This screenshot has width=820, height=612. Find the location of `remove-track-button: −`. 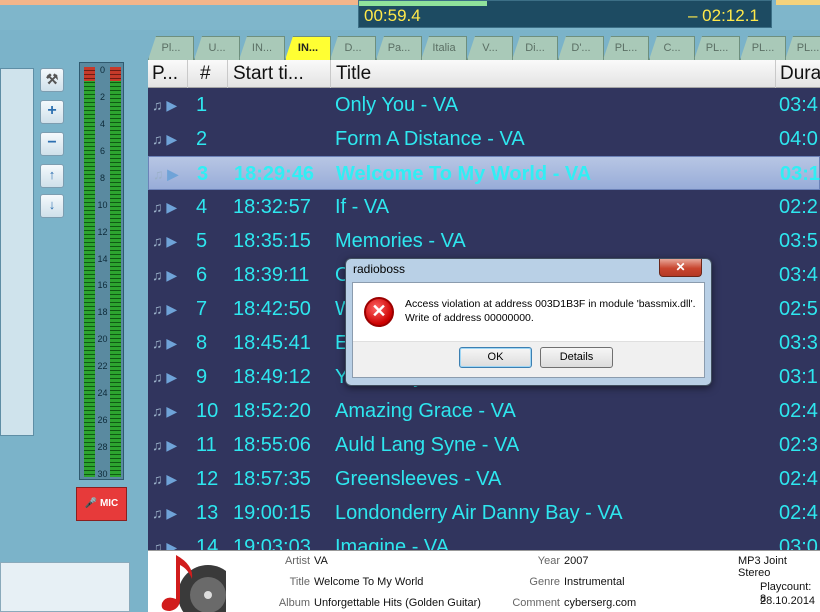

remove-track-button: − is located at coordinates (52, 144).